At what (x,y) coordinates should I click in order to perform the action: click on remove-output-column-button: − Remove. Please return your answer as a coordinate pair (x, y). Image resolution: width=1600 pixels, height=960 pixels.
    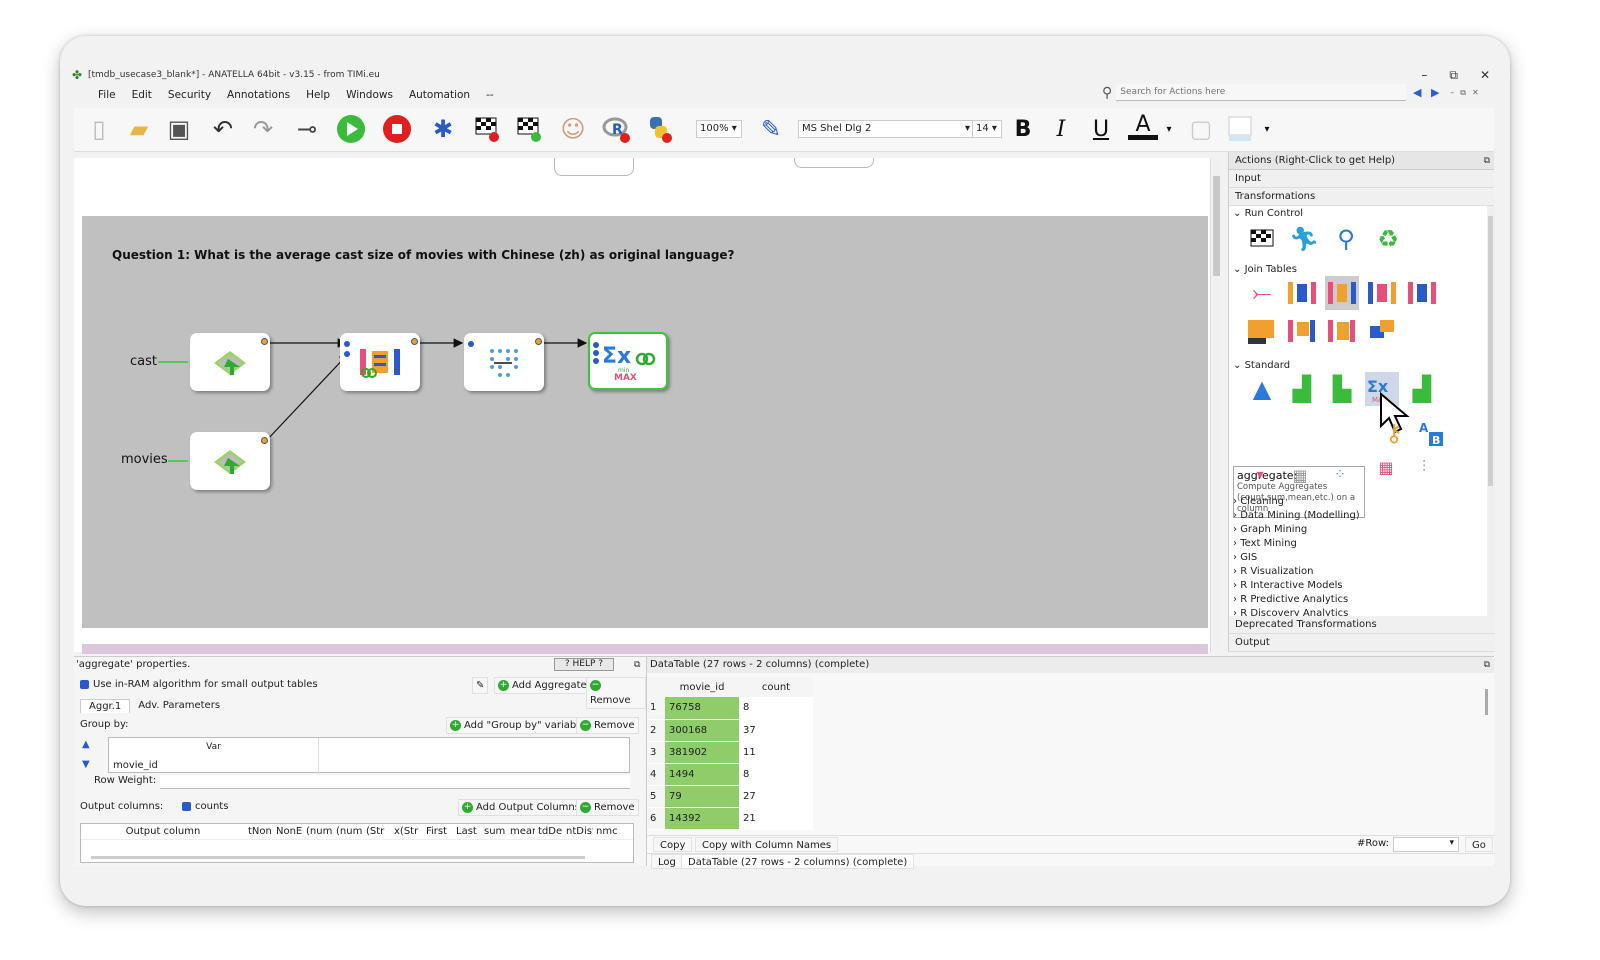
    Looking at the image, I should click on (607, 807).